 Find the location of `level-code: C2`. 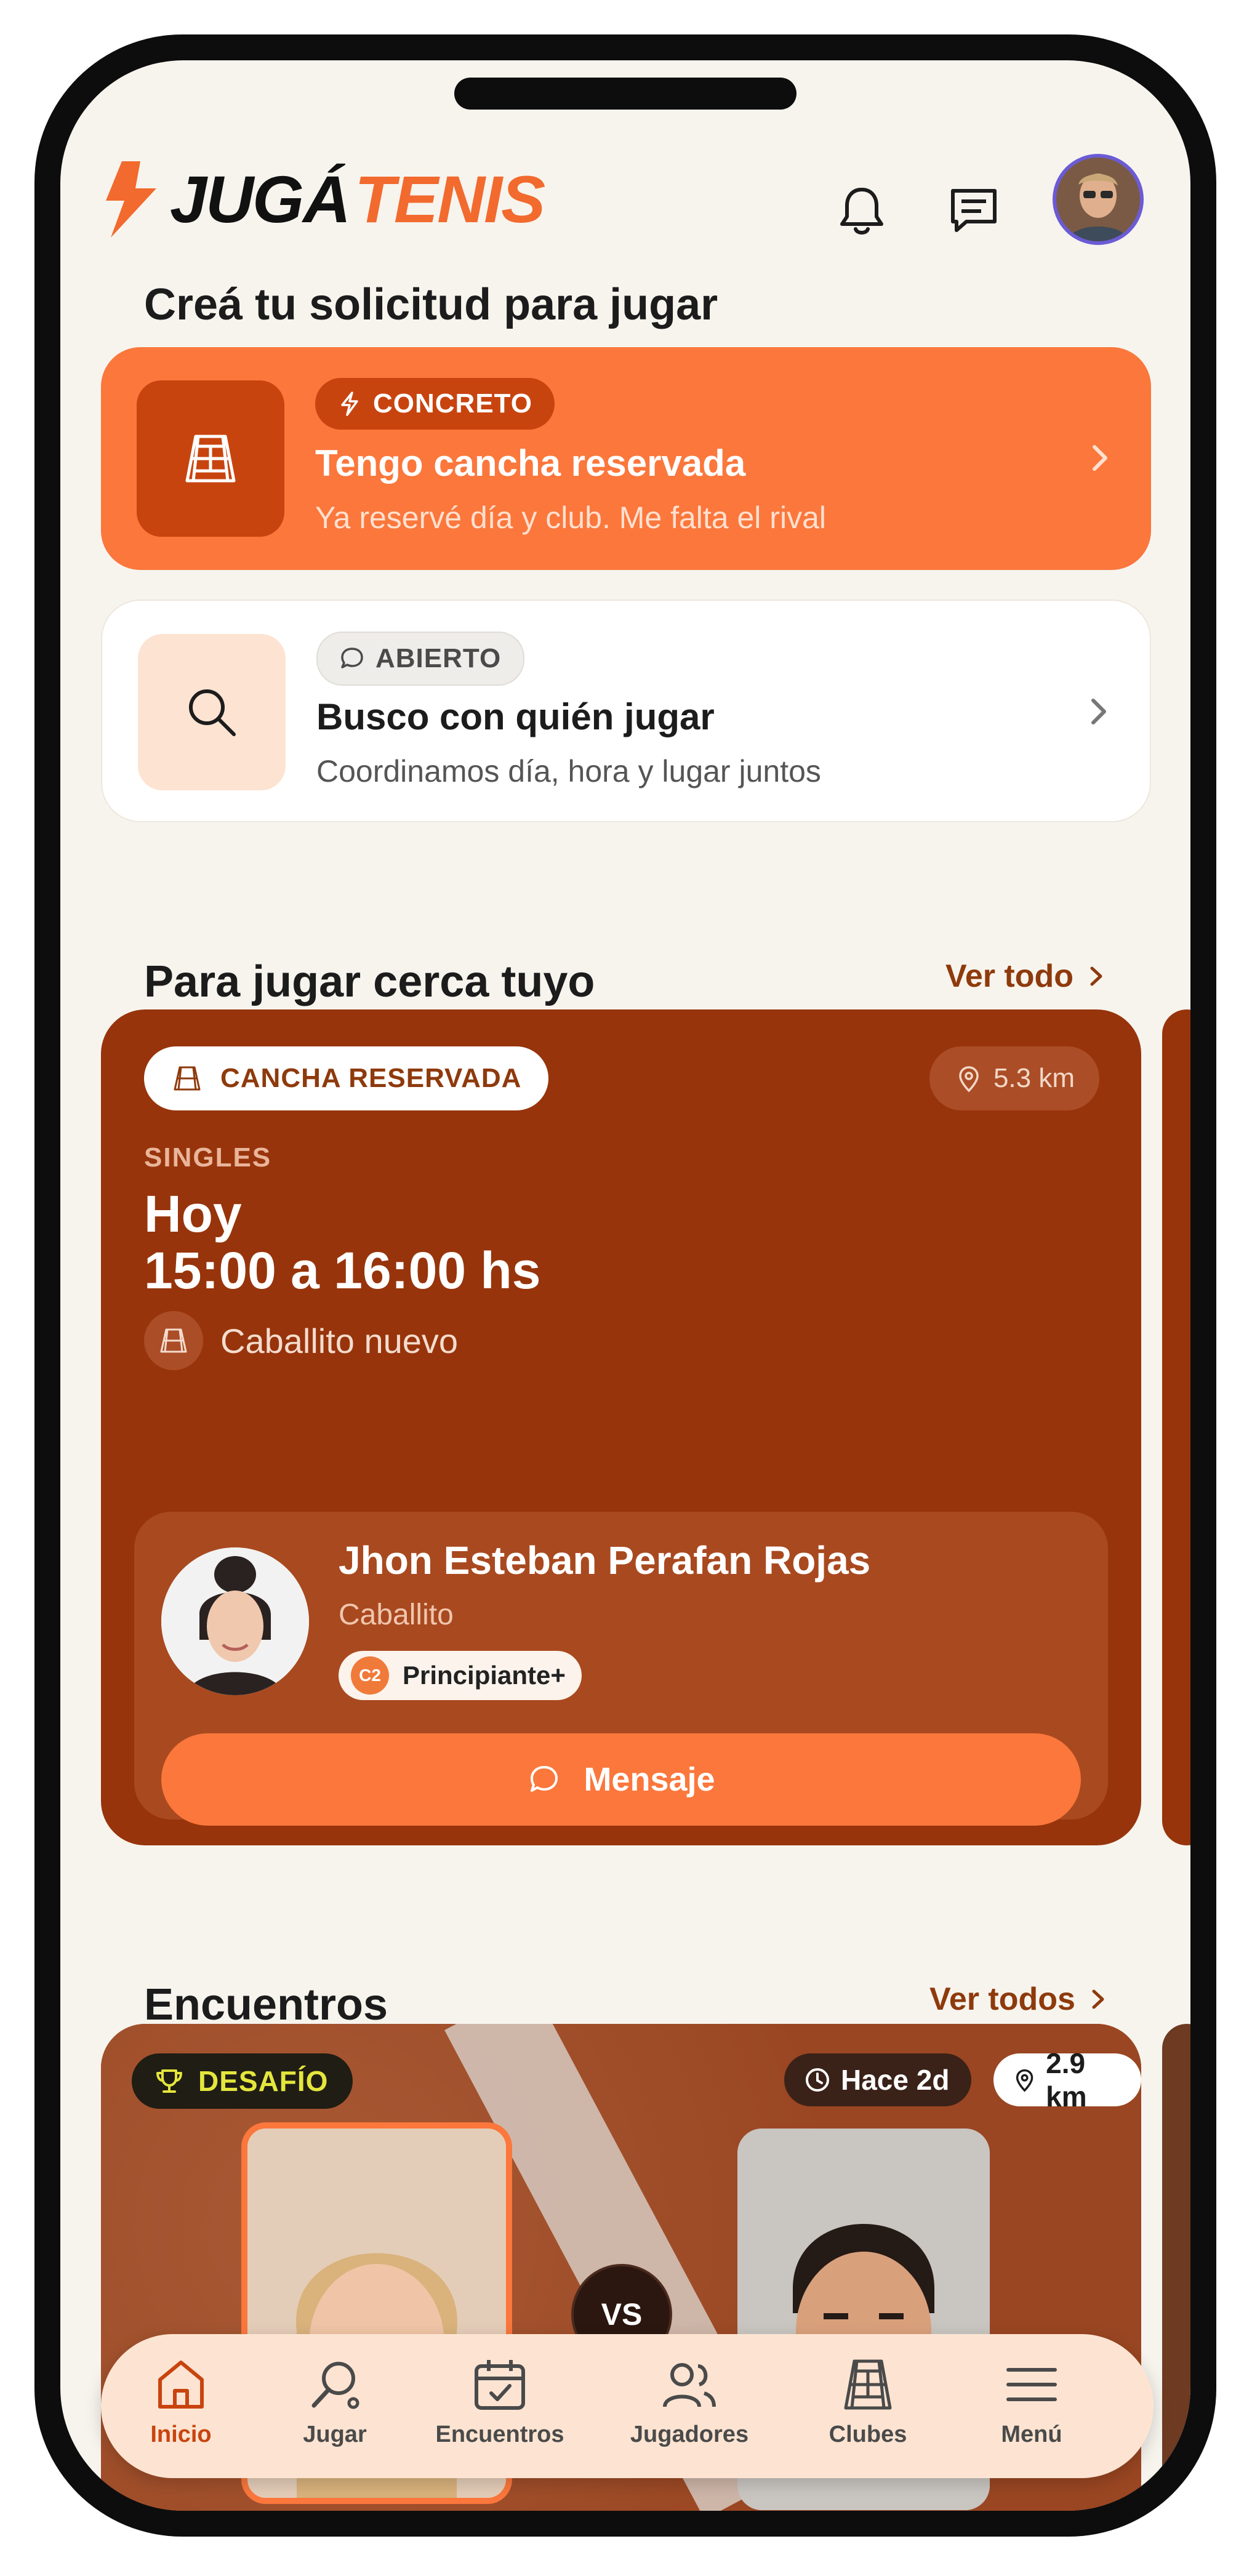

level-code: C2 is located at coordinates (370, 1675).